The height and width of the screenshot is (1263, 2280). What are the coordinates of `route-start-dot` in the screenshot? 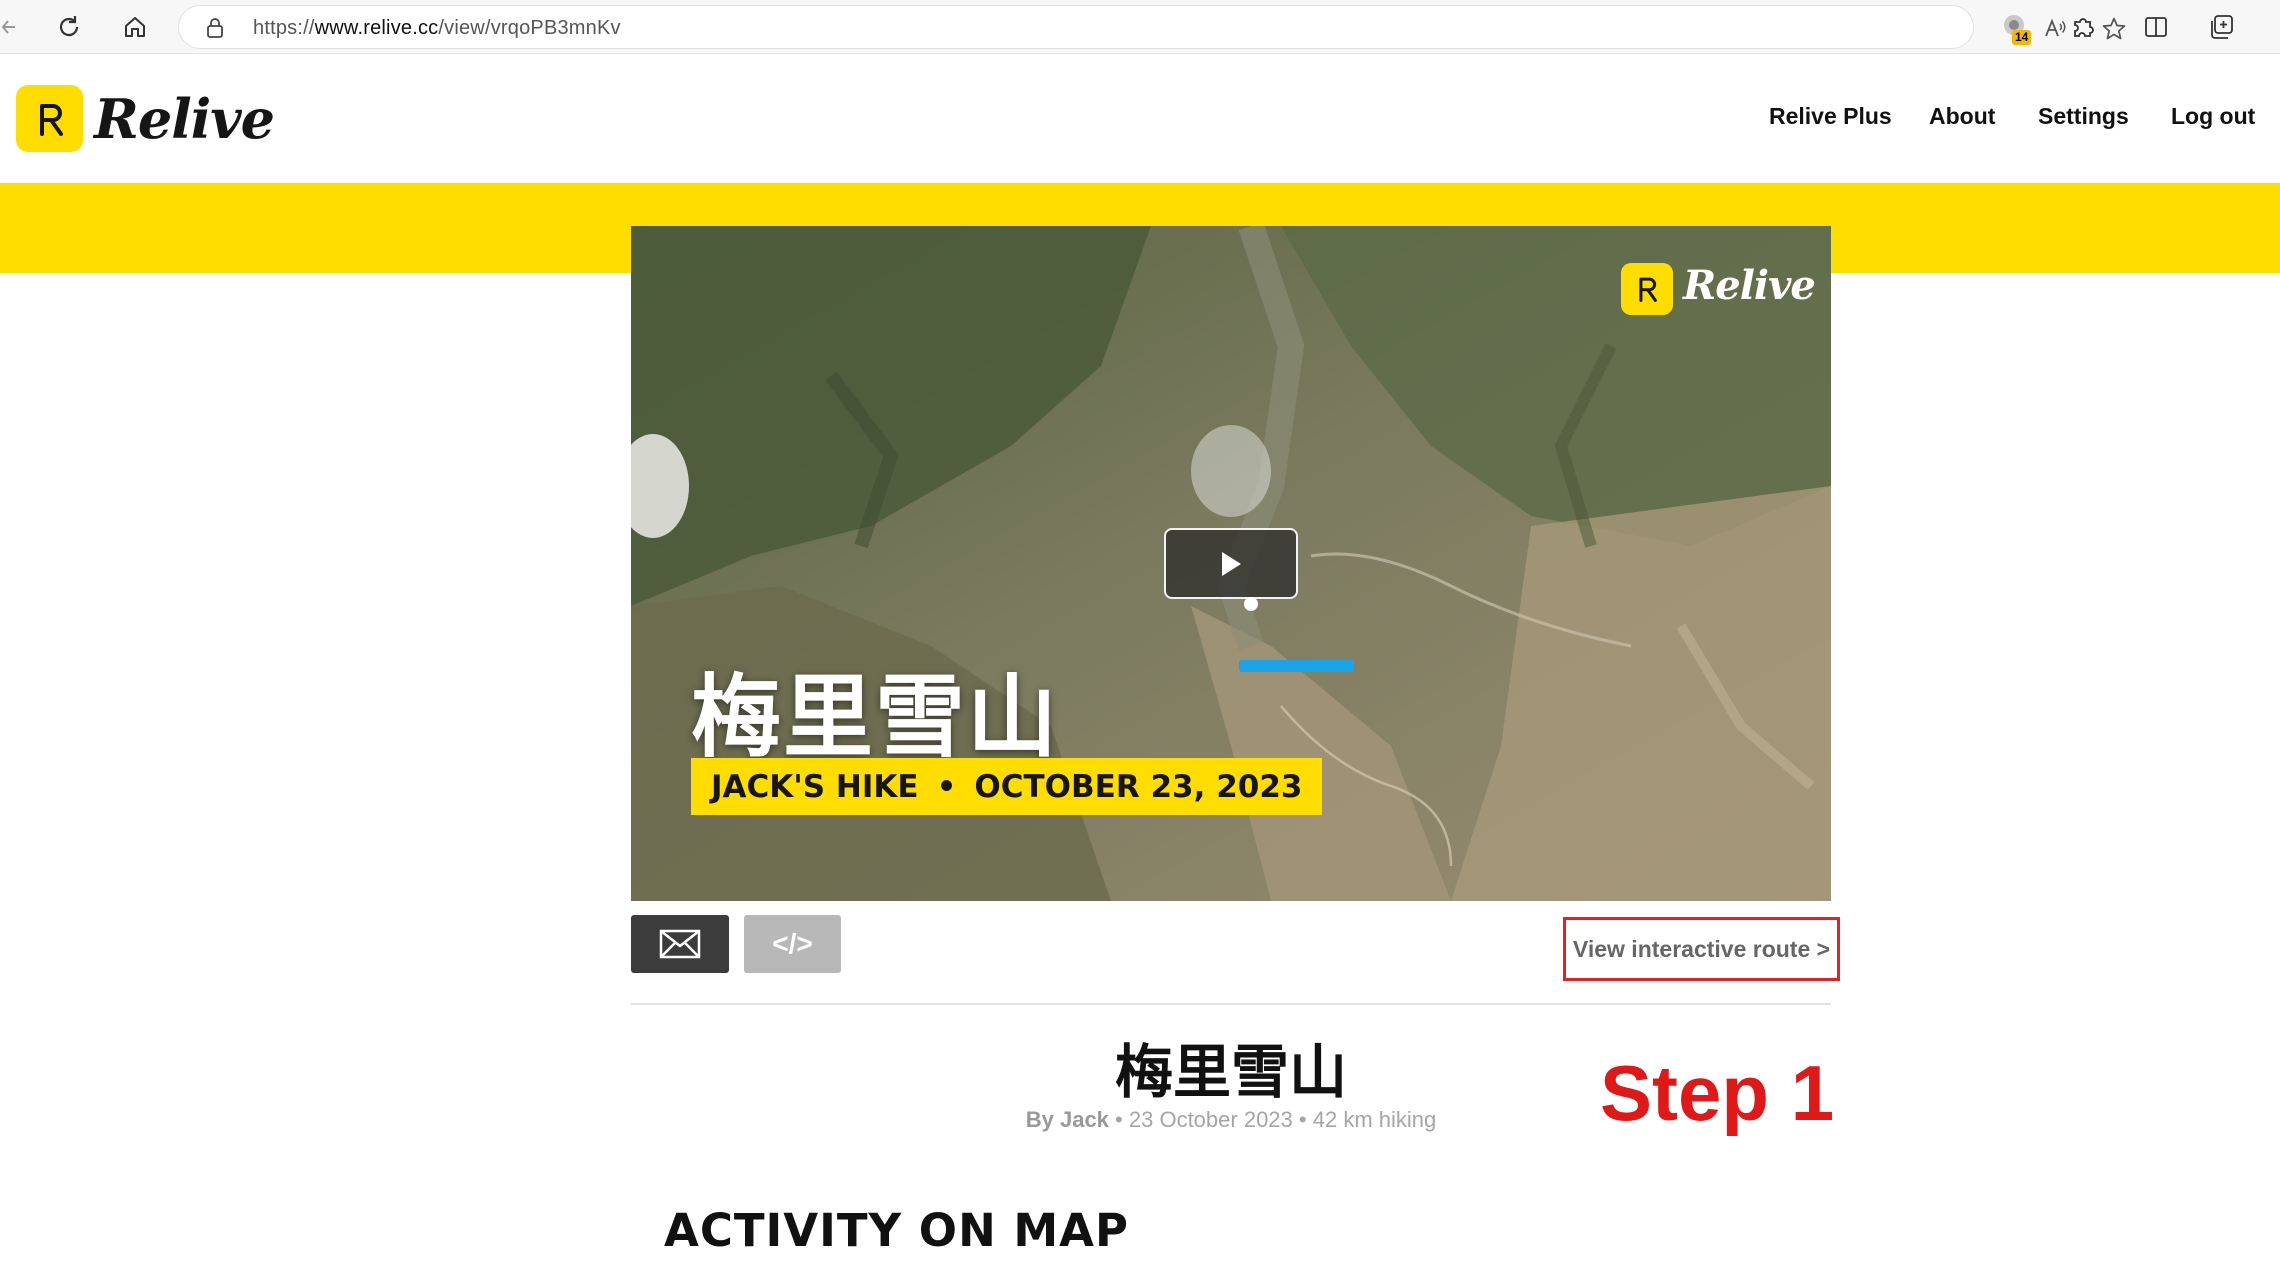 It's located at (1251, 604).